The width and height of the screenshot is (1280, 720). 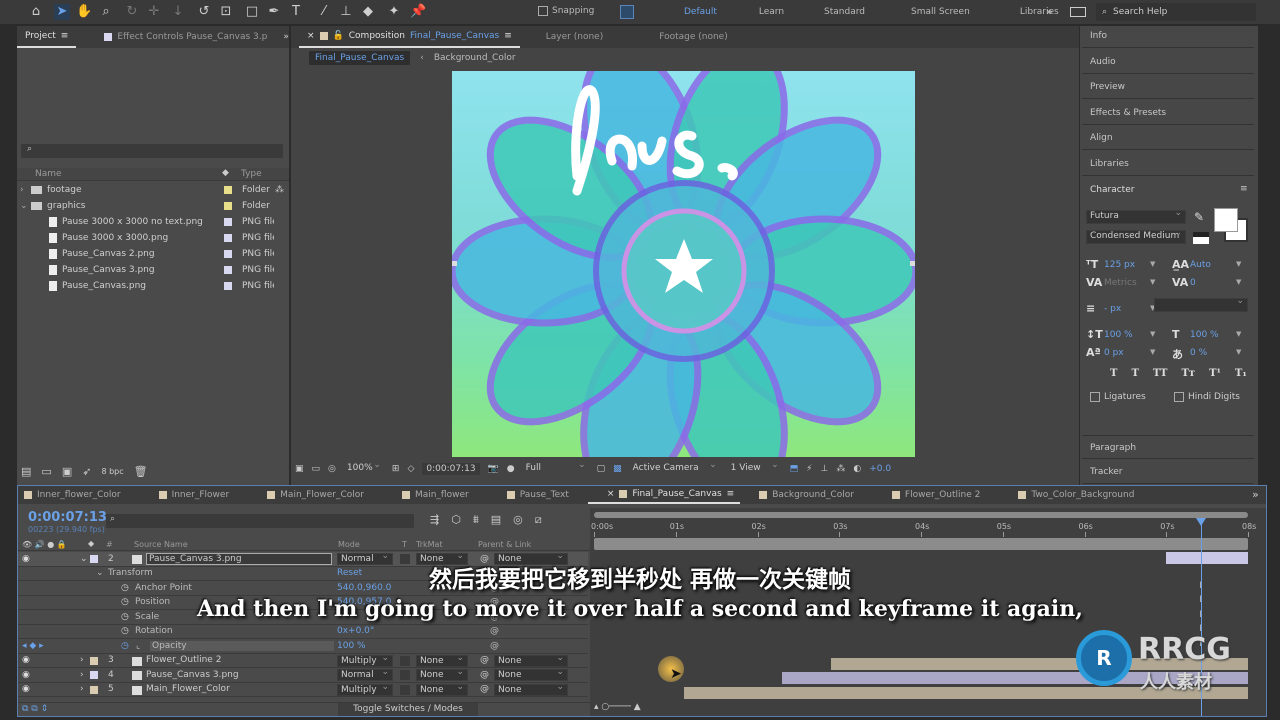 What do you see at coordinates (556, 467) in the screenshot?
I see `resolution-dropdown: Full` at bounding box center [556, 467].